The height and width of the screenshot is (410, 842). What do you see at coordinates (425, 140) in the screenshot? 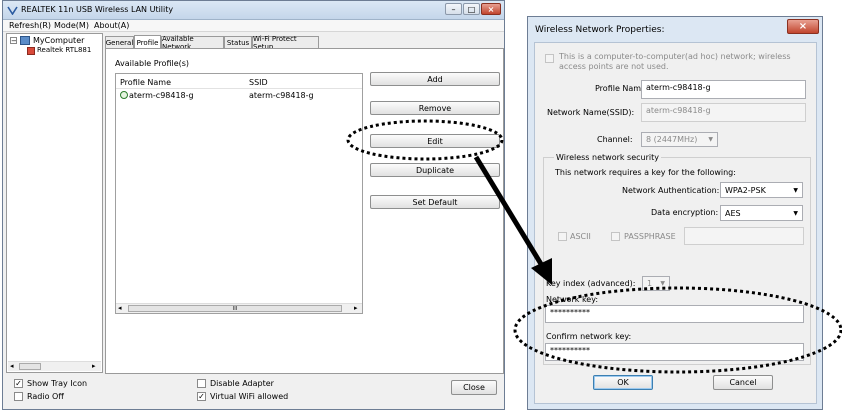
I see `edit-highlight-ellipse` at bounding box center [425, 140].